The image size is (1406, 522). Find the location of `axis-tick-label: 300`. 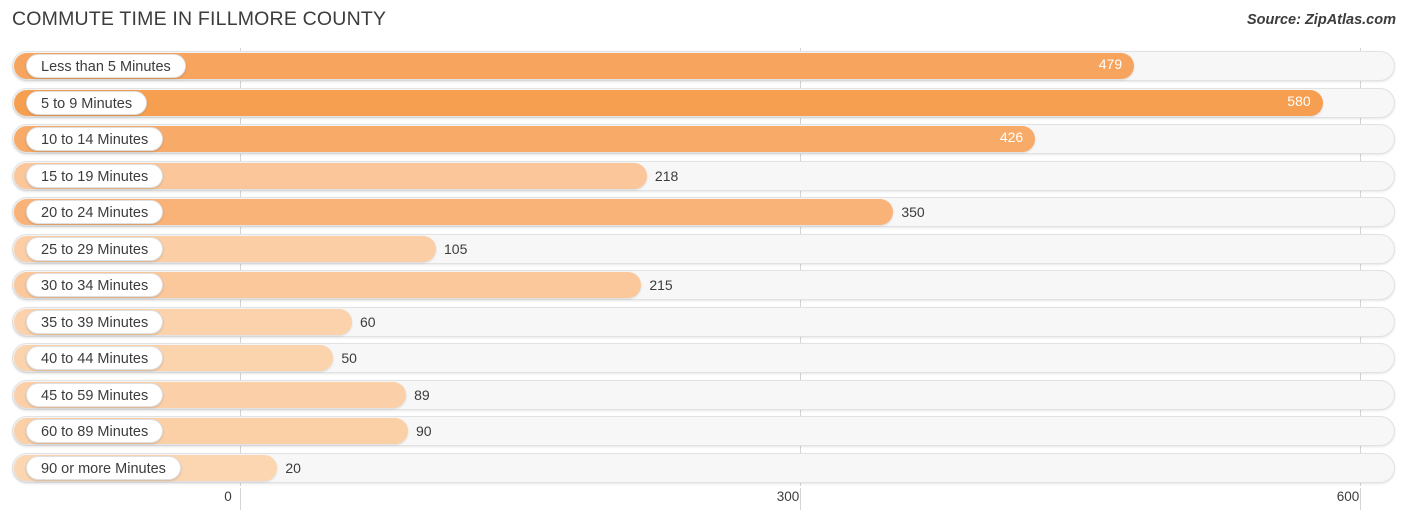

axis-tick-label: 300 is located at coordinates (788, 496).